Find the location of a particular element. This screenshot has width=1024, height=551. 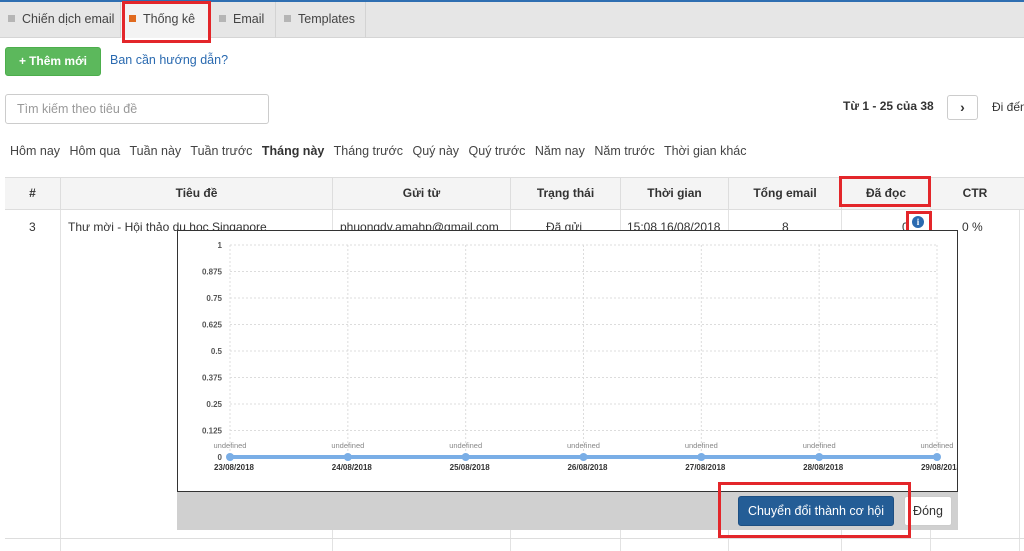

x-tick-label: 28/08/2018 is located at coordinates (823, 467).